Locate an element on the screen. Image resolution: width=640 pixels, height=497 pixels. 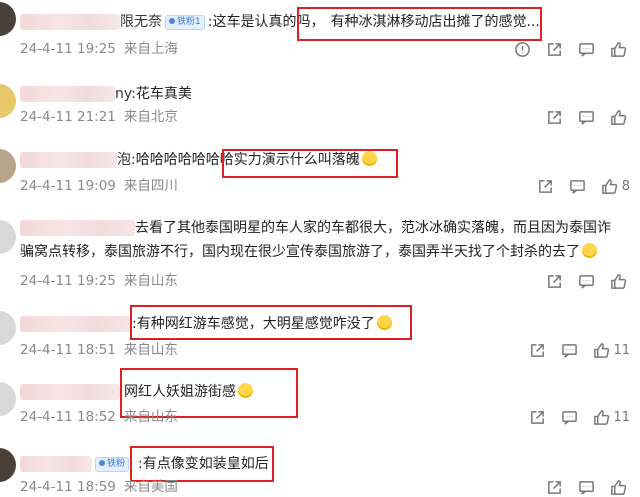
comment-meta: 24-4-11 19:25 来自山东 is located at coordinates (103, 281).